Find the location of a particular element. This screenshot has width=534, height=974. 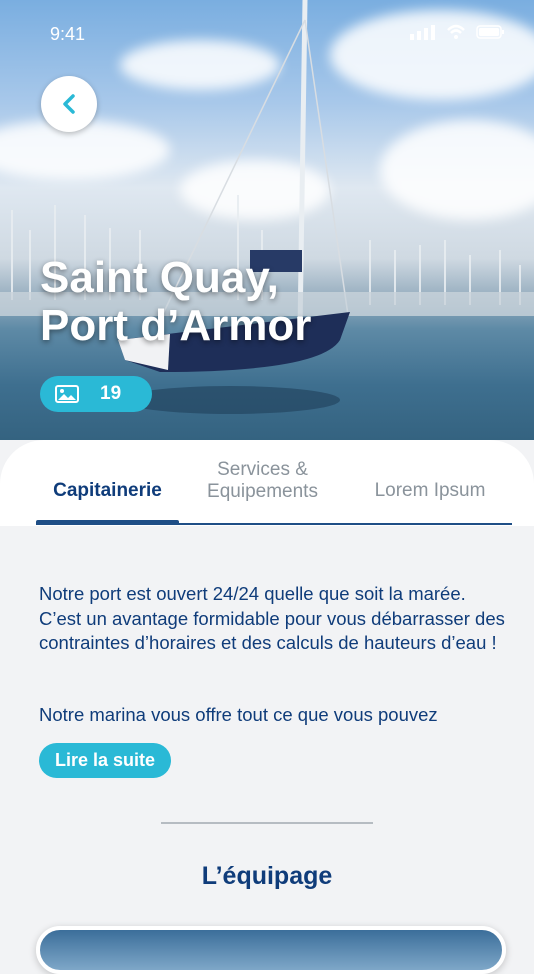

back-button is located at coordinates (69, 104).